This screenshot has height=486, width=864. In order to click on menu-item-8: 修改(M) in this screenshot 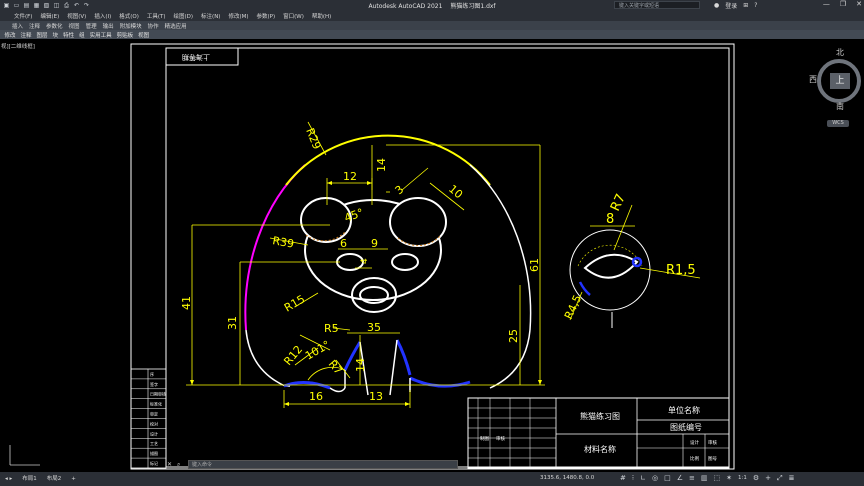, I will do `click(238, 16)`.